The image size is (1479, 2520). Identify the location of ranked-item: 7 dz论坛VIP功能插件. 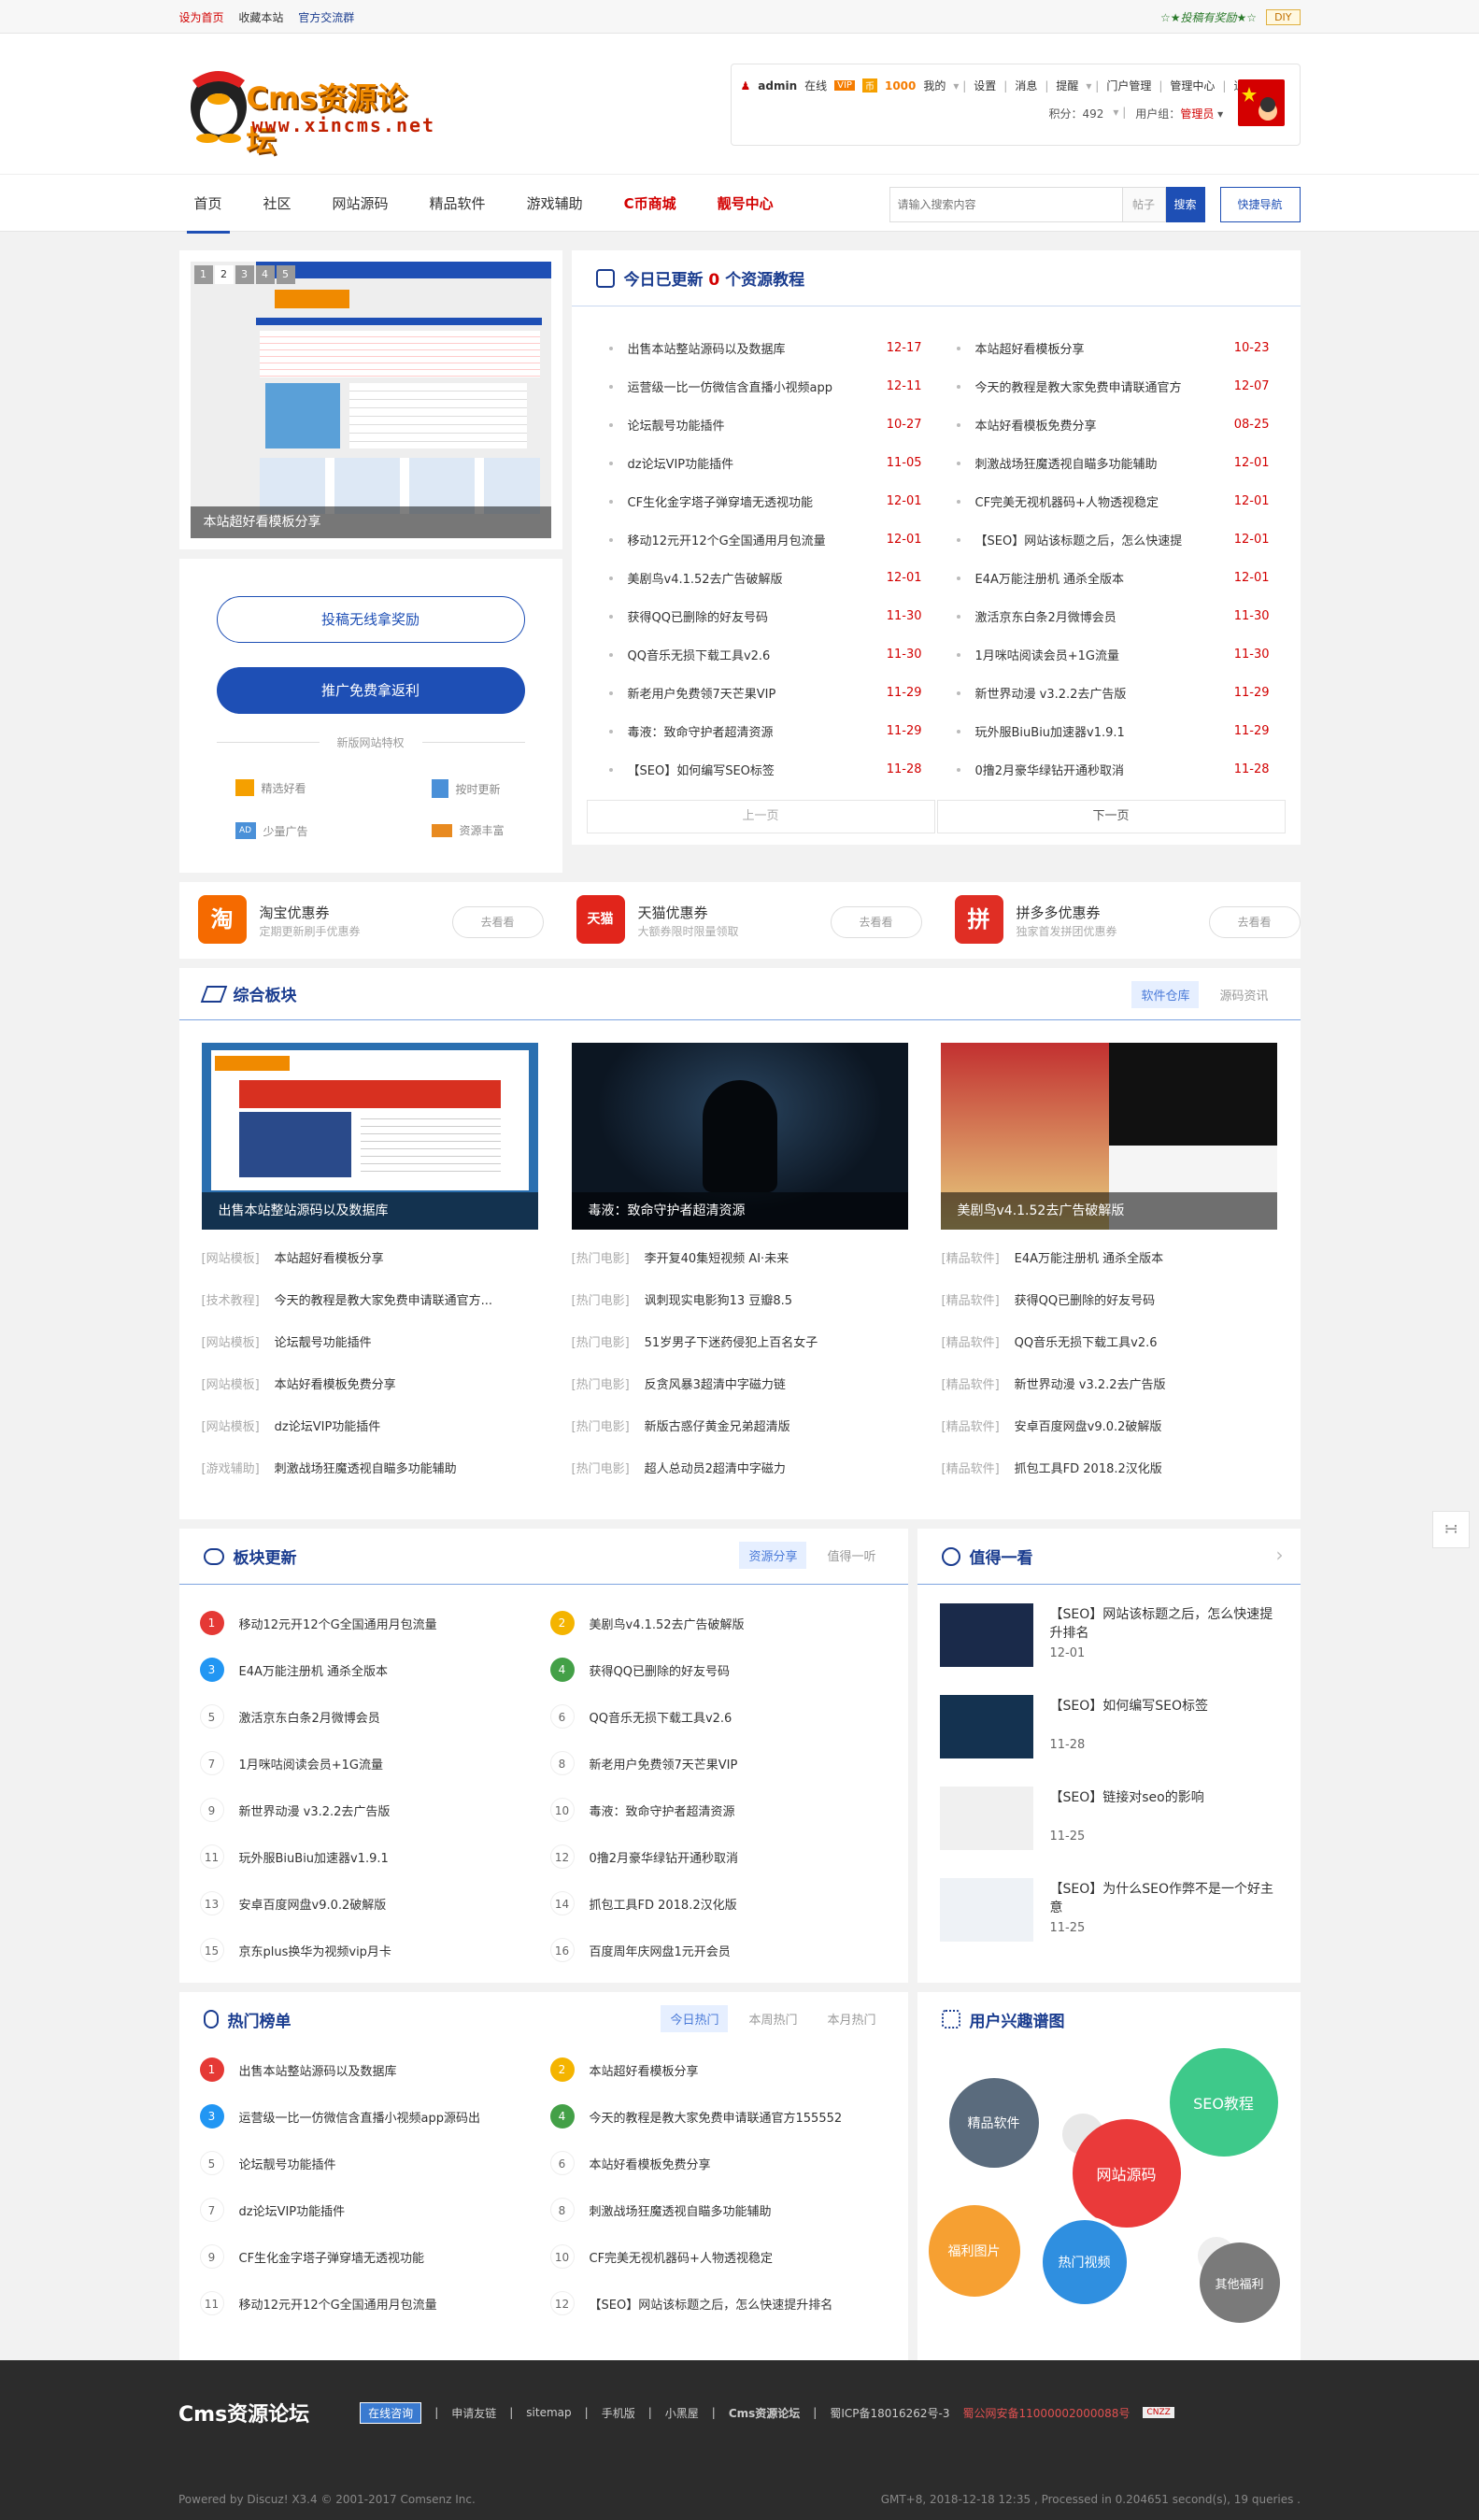
(272, 2210).